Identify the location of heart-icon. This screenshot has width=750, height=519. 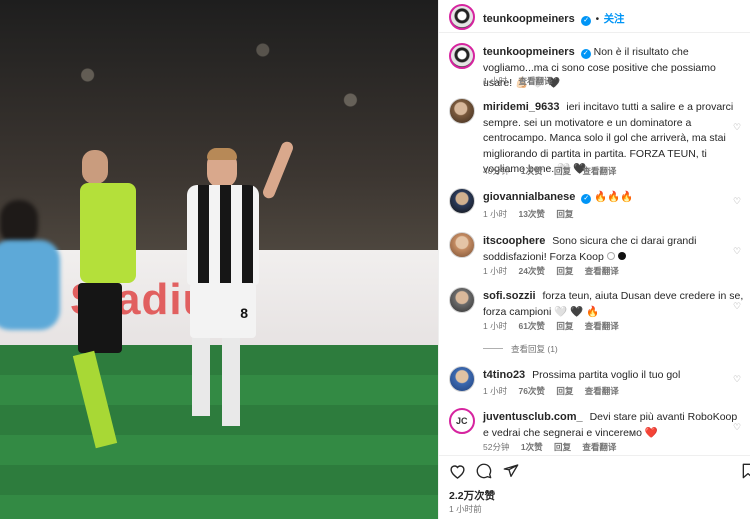
(457, 471).